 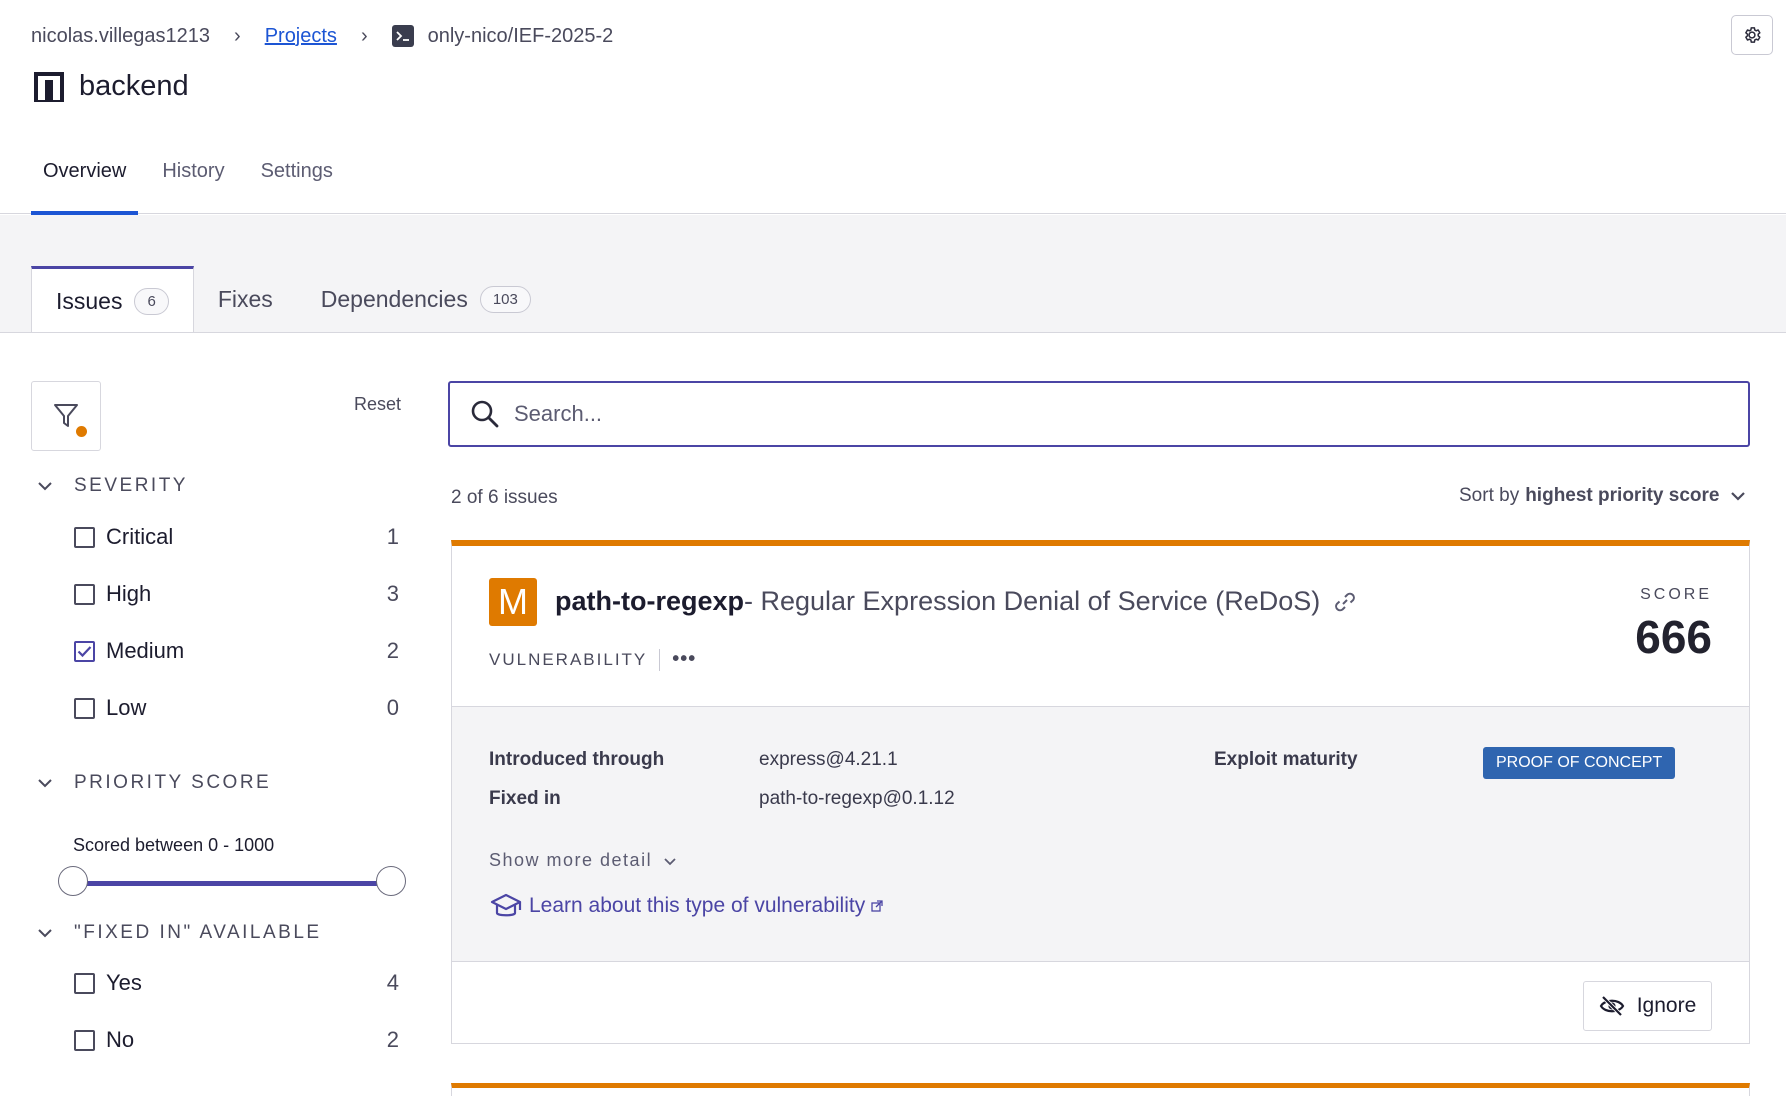 I want to click on severity-option-label: Medium, so click(x=145, y=650).